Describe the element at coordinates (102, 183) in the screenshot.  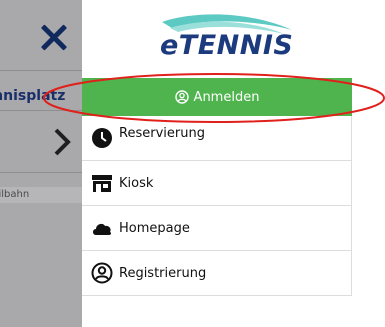
I see `kiosk-icon` at that location.